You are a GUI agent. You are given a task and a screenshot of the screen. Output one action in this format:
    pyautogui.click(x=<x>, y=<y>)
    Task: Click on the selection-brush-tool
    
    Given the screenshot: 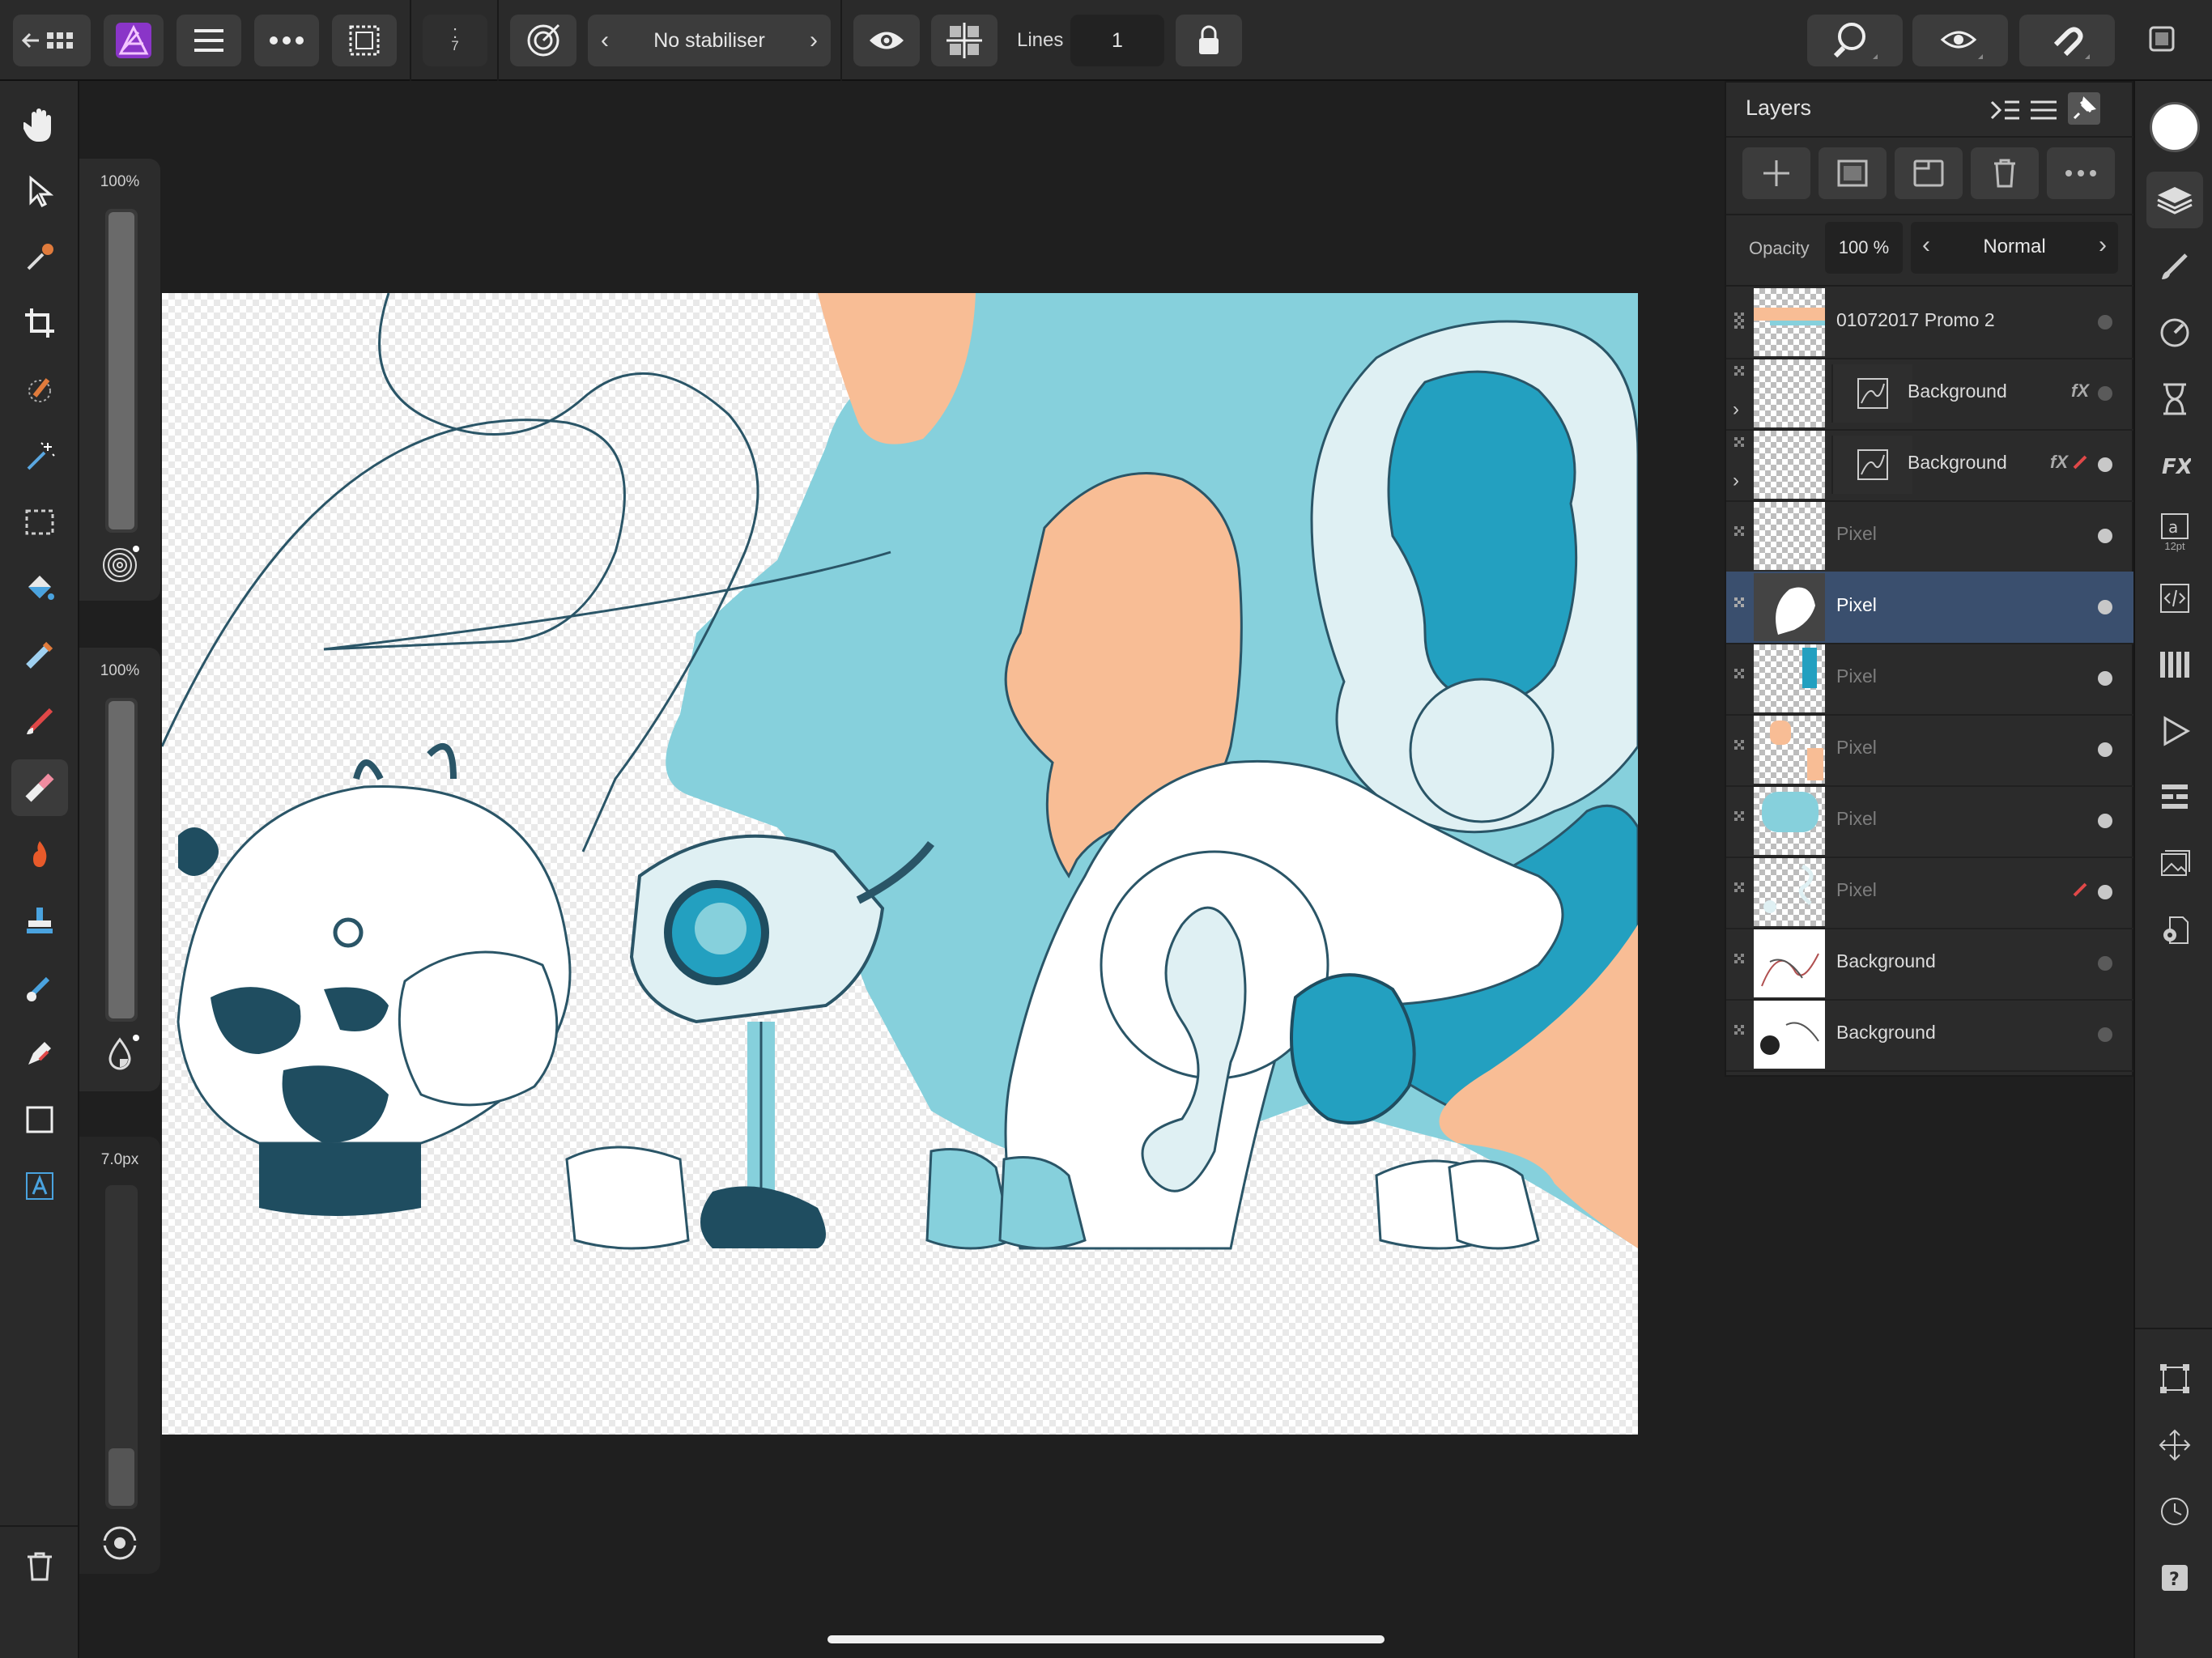 What is the action you would take?
    pyautogui.click(x=39, y=389)
    